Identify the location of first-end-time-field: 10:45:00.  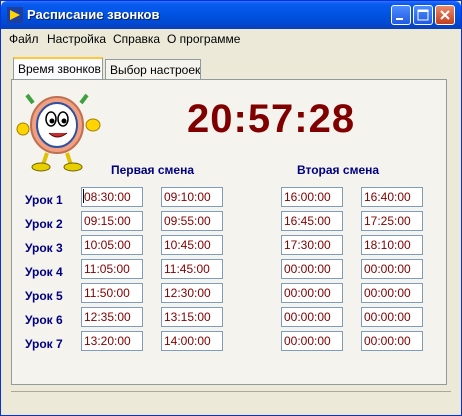
(192, 245).